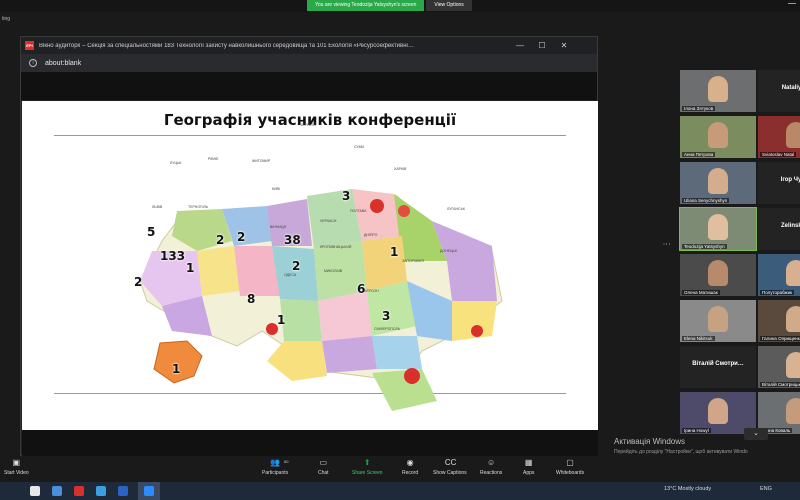  What do you see at coordinates (718, 229) in the screenshot?
I see `participant-tile: Teodozija Yatsyshyn` at bounding box center [718, 229].